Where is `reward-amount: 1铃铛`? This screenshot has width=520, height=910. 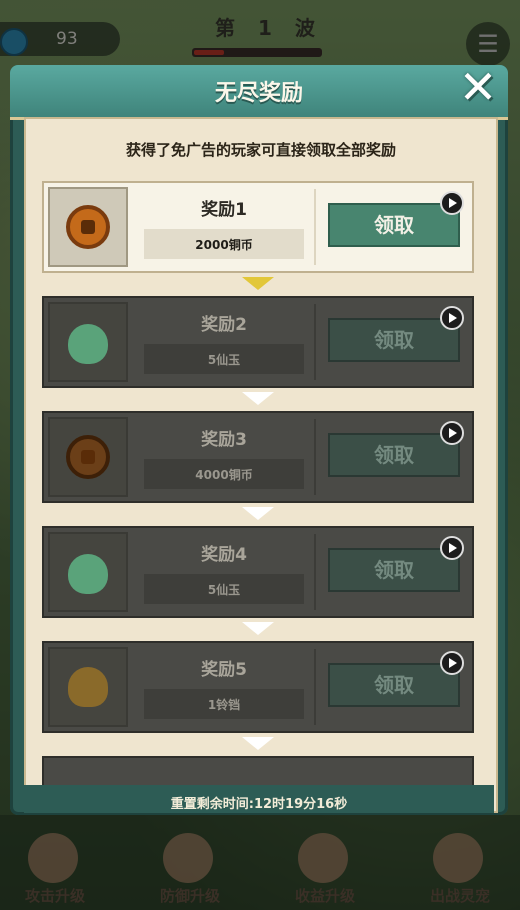 reward-amount: 1铃铛 is located at coordinates (224, 705).